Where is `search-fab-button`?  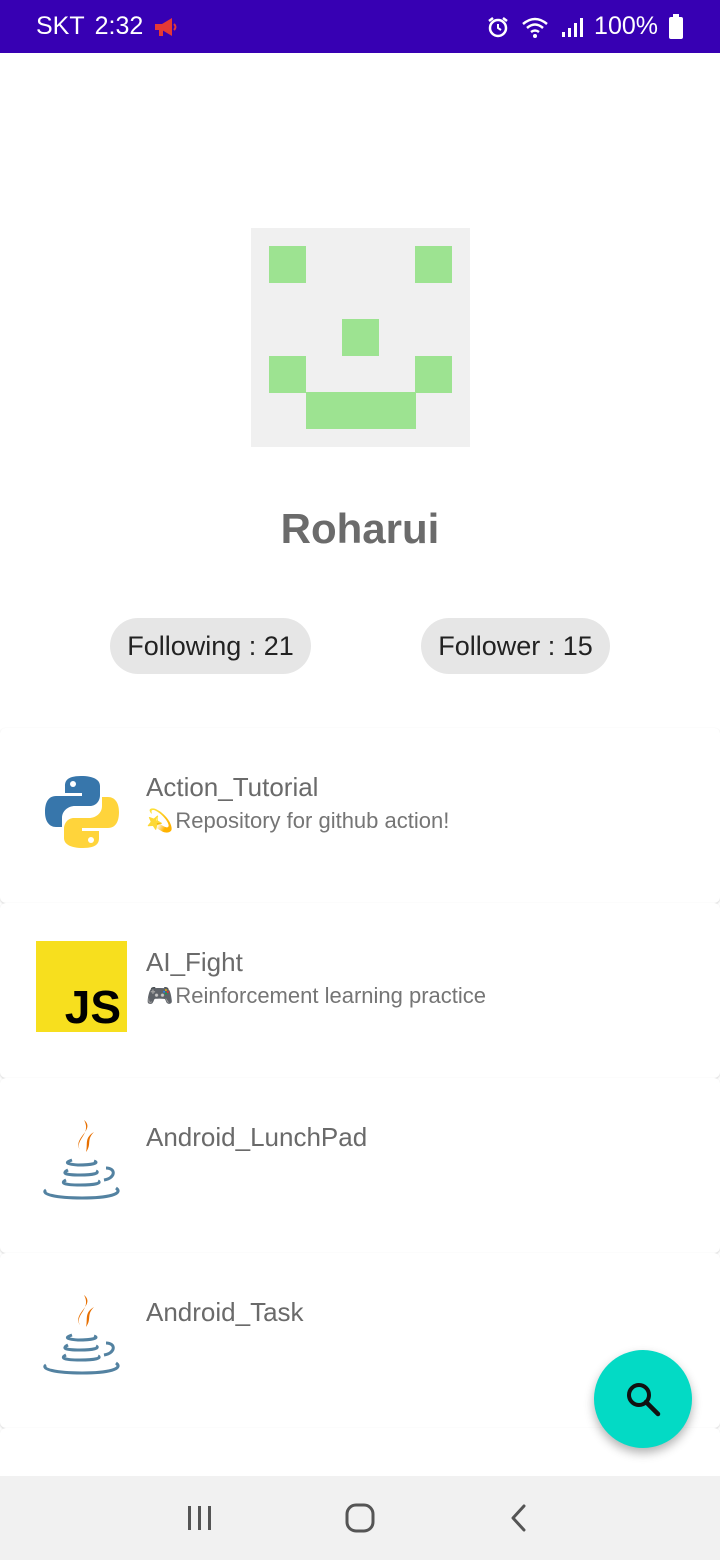
search-fab-button is located at coordinates (643, 1399).